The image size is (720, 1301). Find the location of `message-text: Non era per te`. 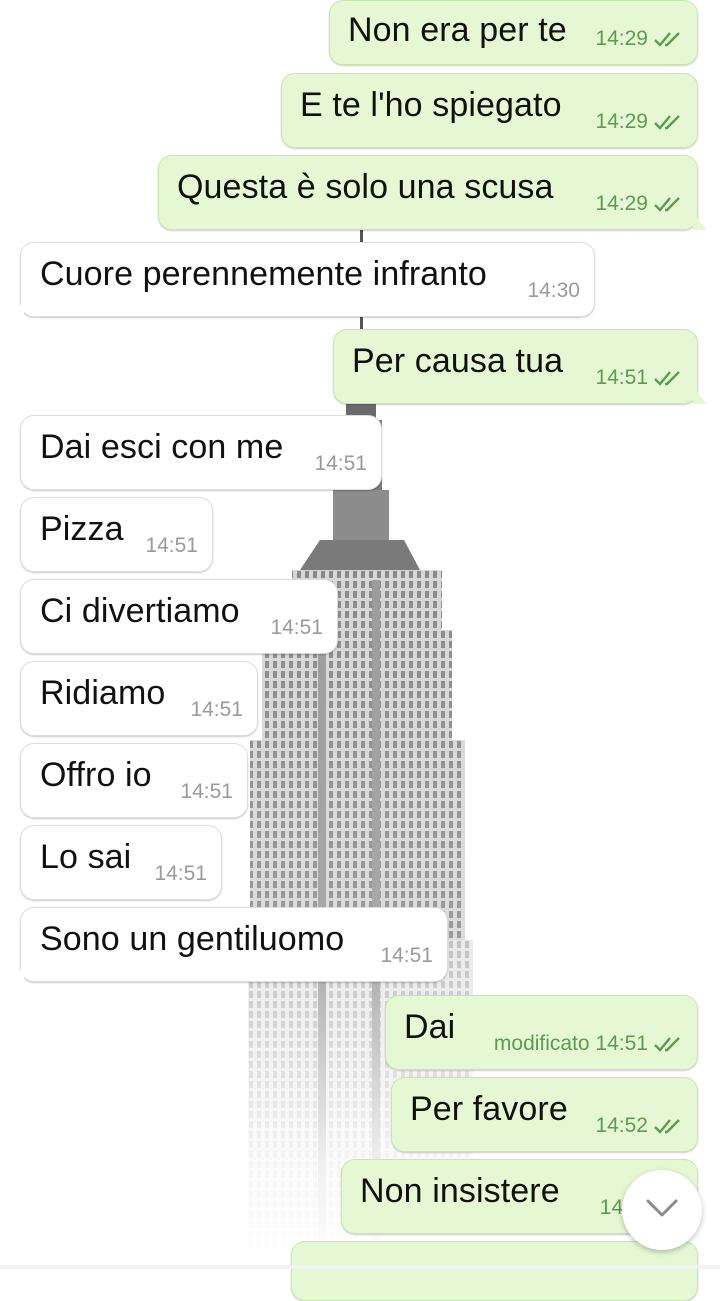

message-text: Non era per te is located at coordinates (457, 30).